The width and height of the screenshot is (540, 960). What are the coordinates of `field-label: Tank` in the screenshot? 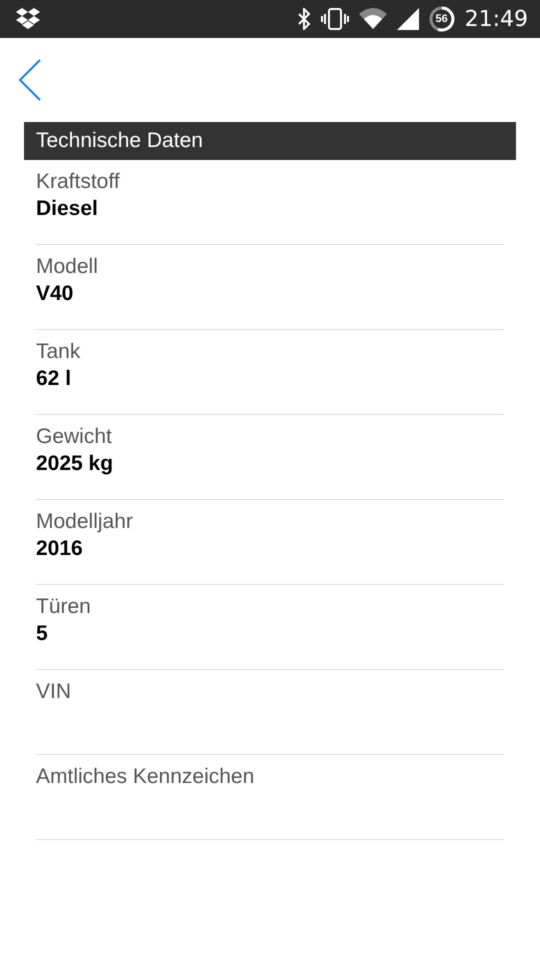 It's located at (59, 352).